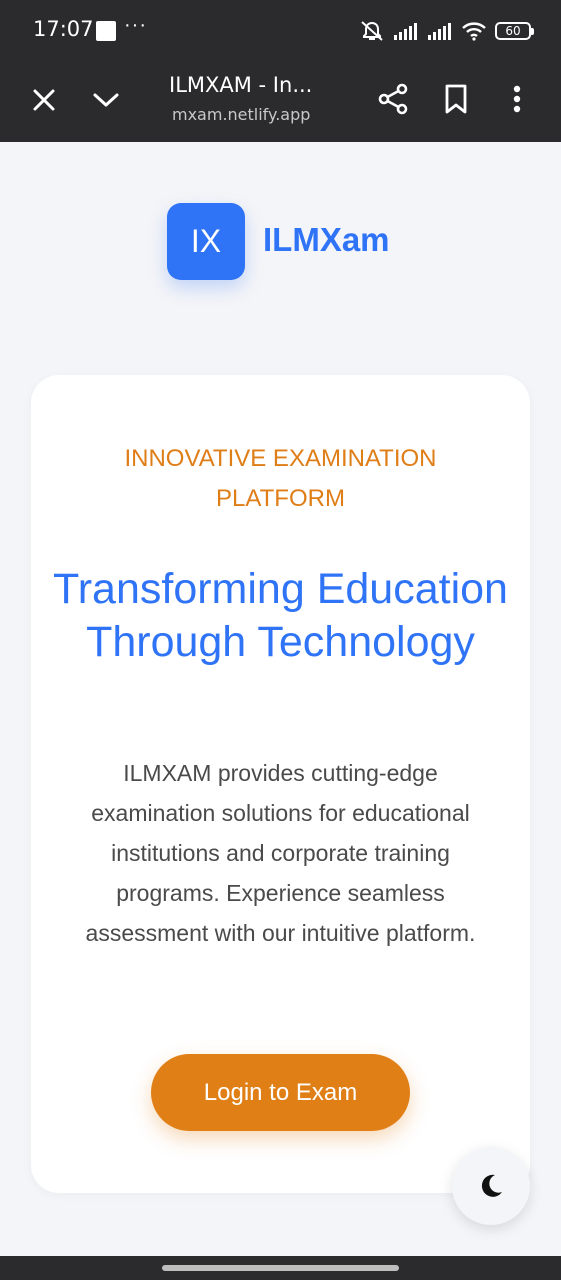  I want to click on mute-icon, so click(372, 31).